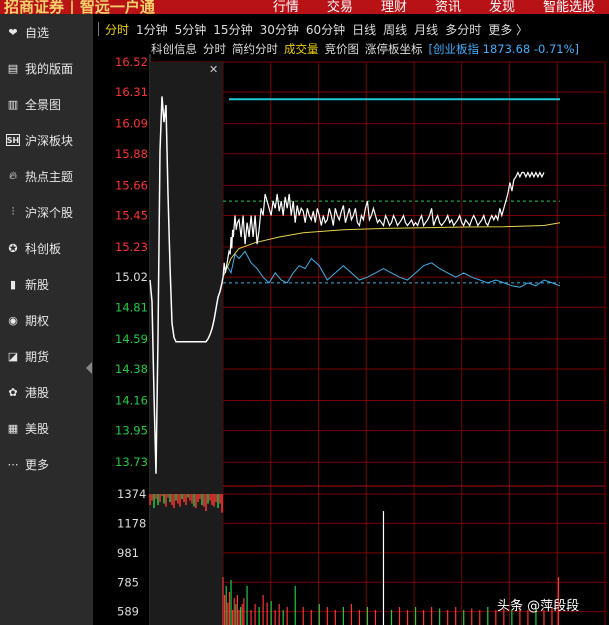  I want to click on close-icon: ✕, so click(213, 69).